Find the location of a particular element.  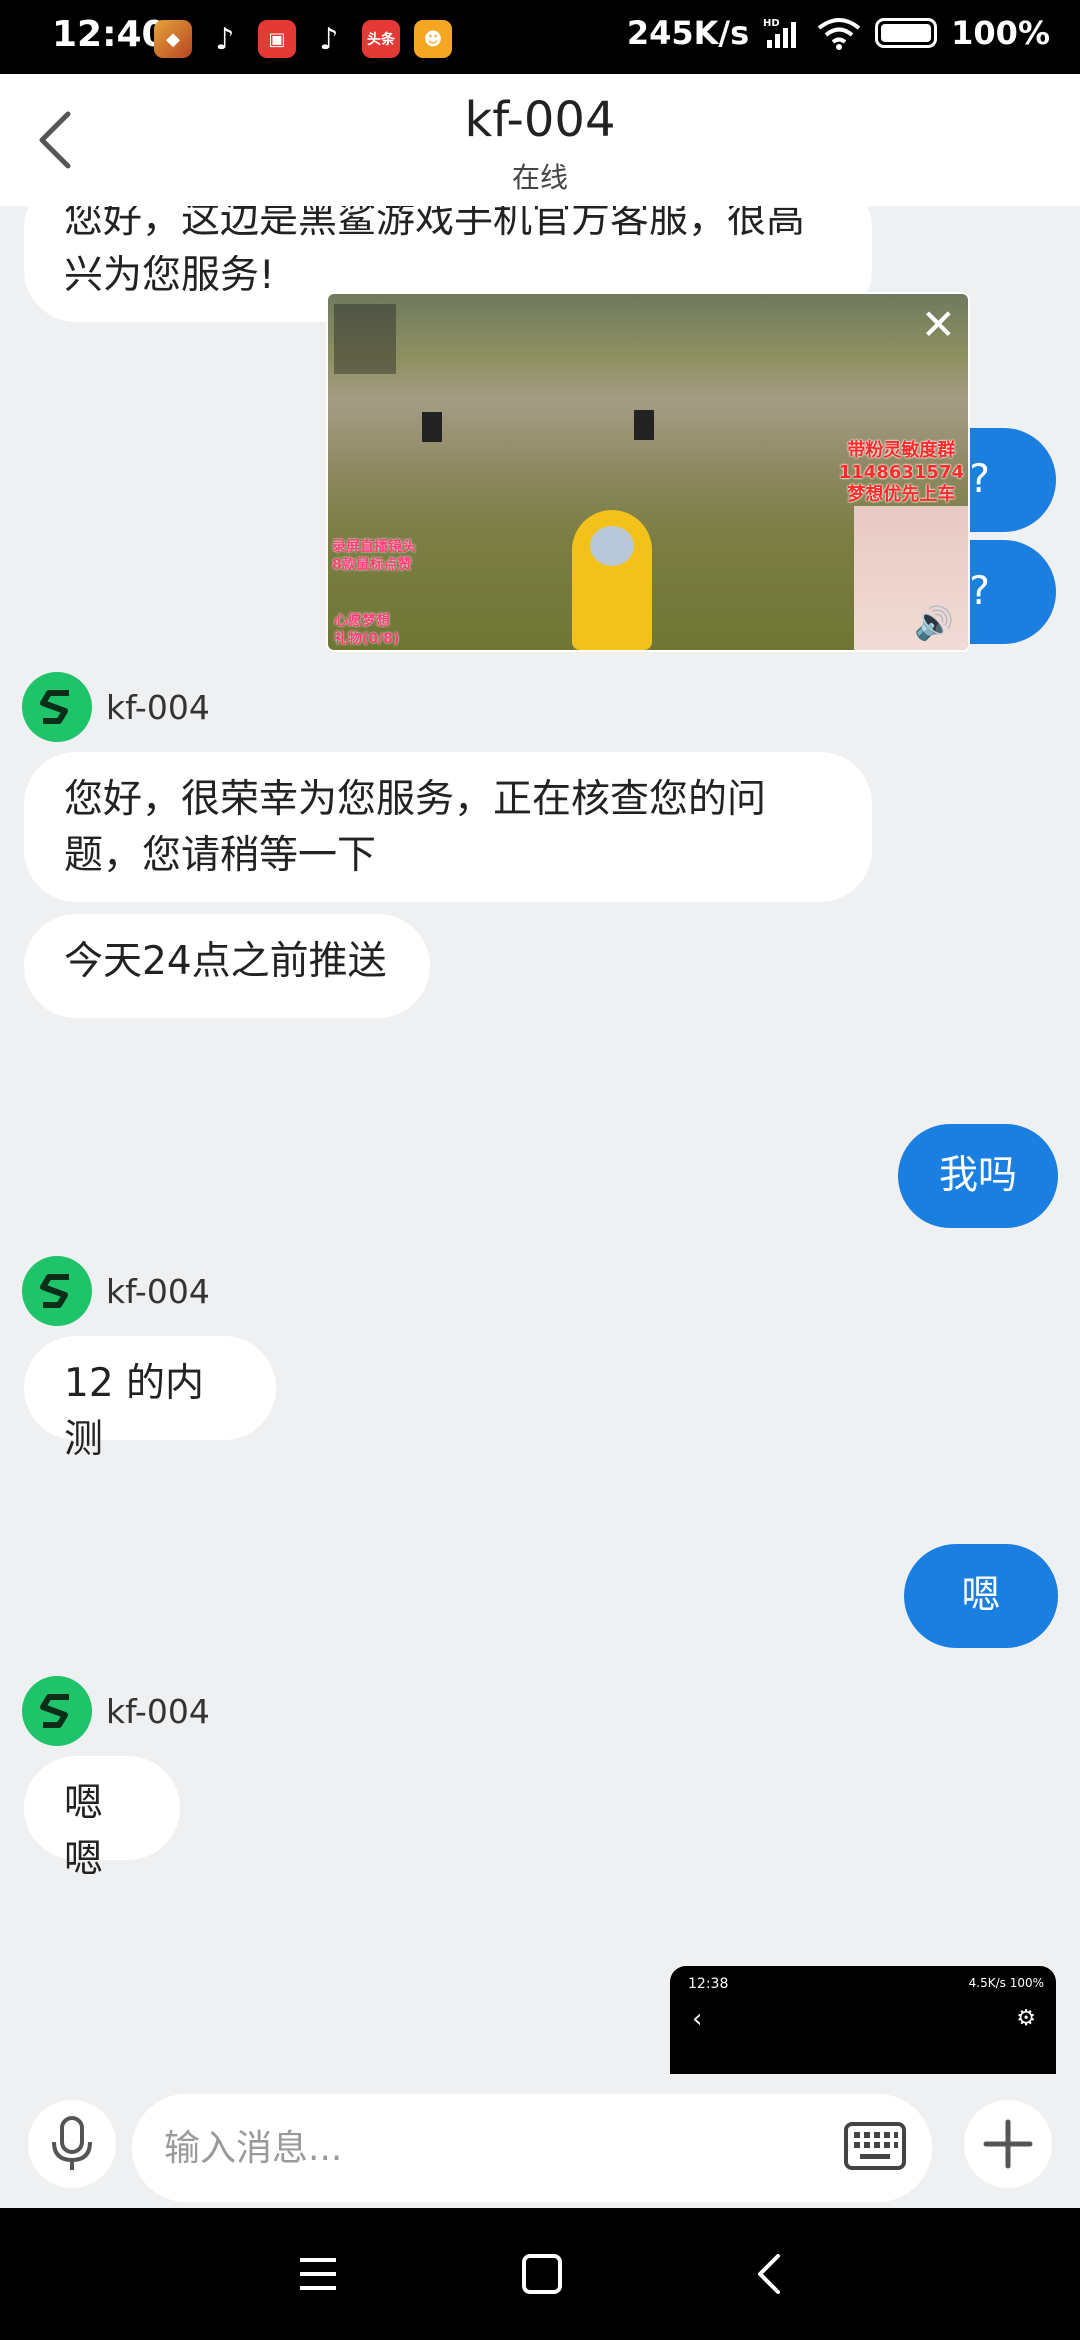

signal-icon: HD is located at coordinates (780, 33).